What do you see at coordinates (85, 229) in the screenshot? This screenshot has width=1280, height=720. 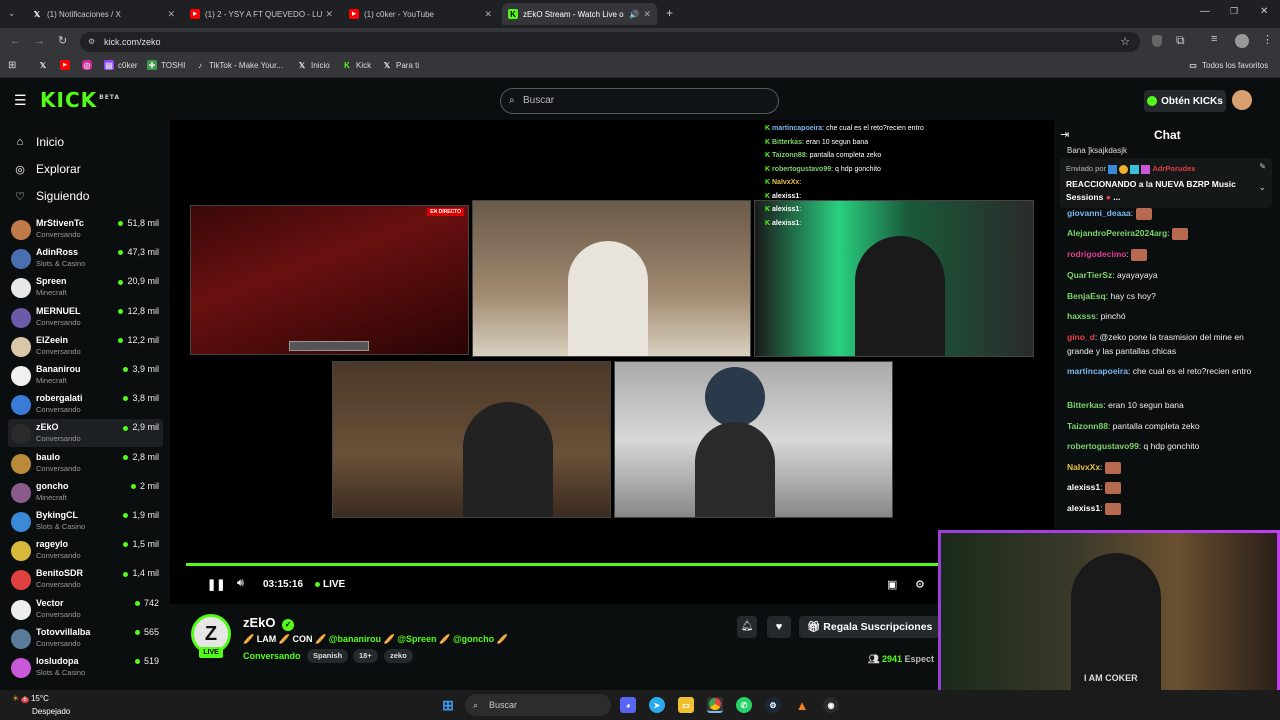 I see `sidebar-channel-mrstiventc: MrStivenTc Conversando 51,8 mil` at bounding box center [85, 229].